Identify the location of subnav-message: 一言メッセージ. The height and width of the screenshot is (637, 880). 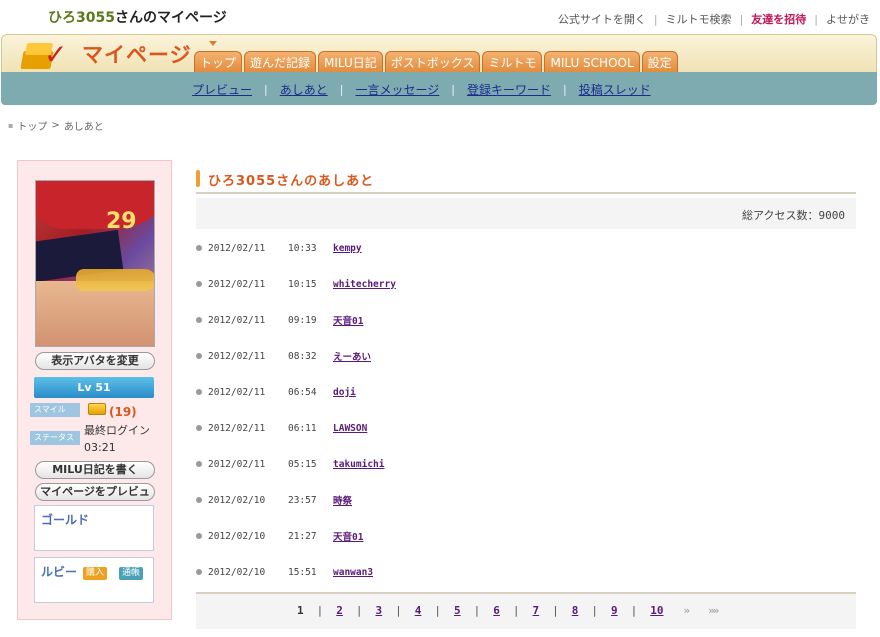
(397, 89).